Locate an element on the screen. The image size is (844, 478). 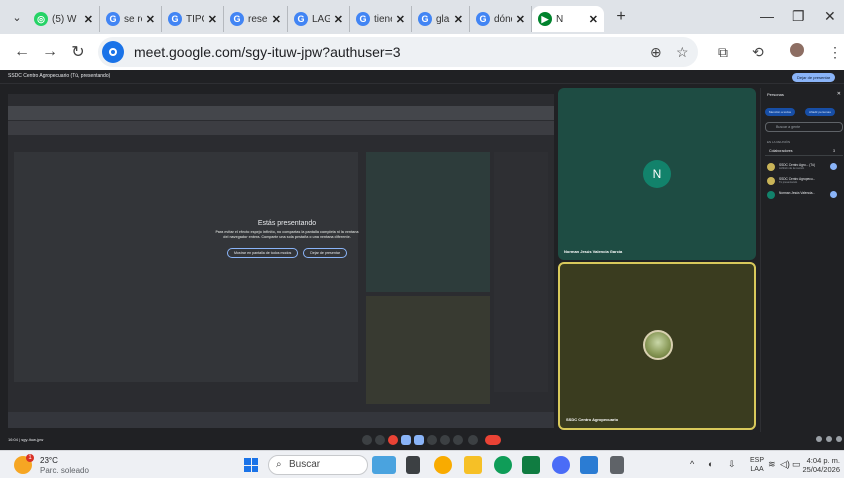
mic-button is located at coordinates (367, 440).